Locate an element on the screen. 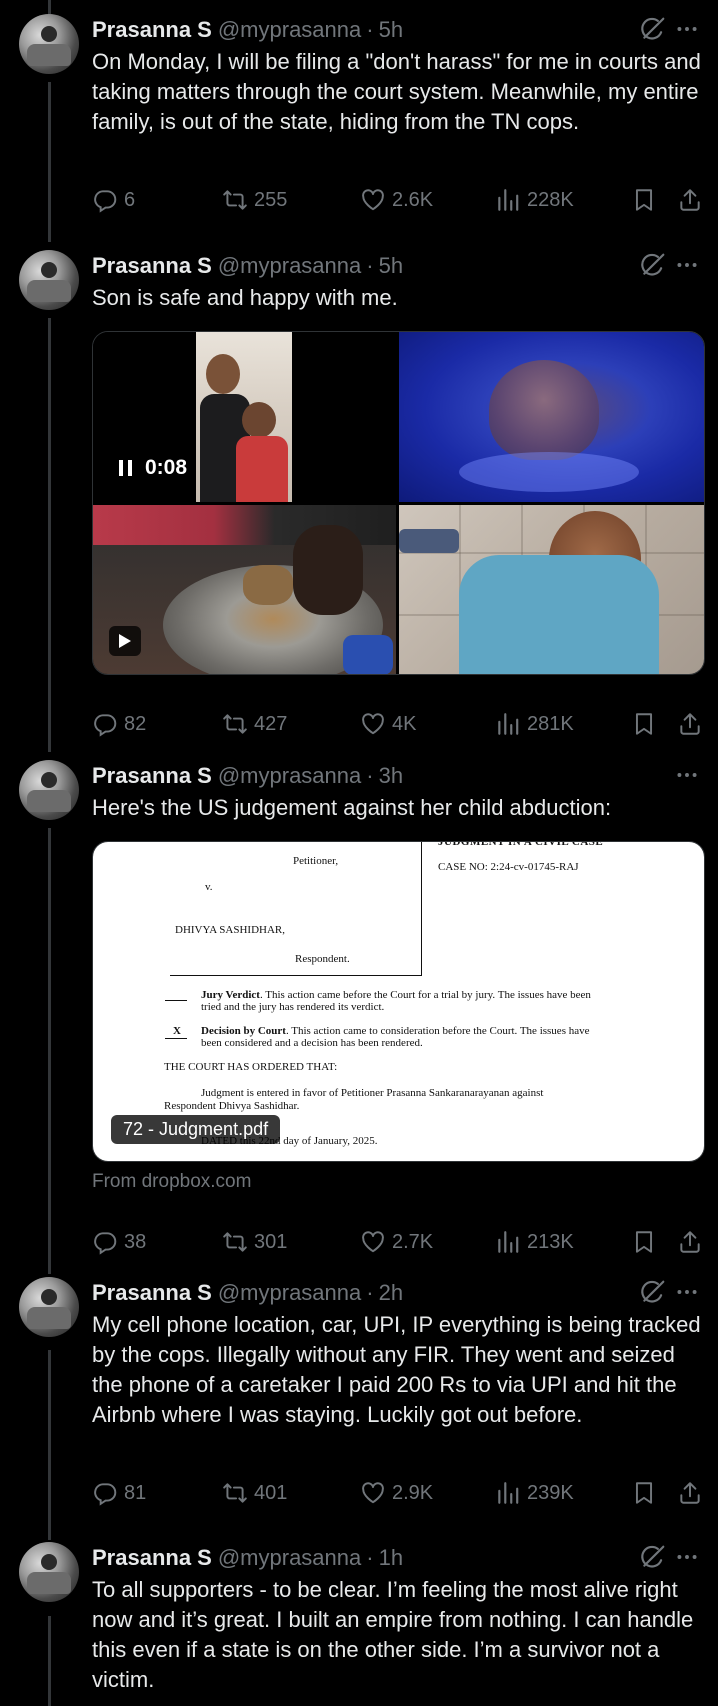  repost-button: 401 is located at coordinates (254, 1493).